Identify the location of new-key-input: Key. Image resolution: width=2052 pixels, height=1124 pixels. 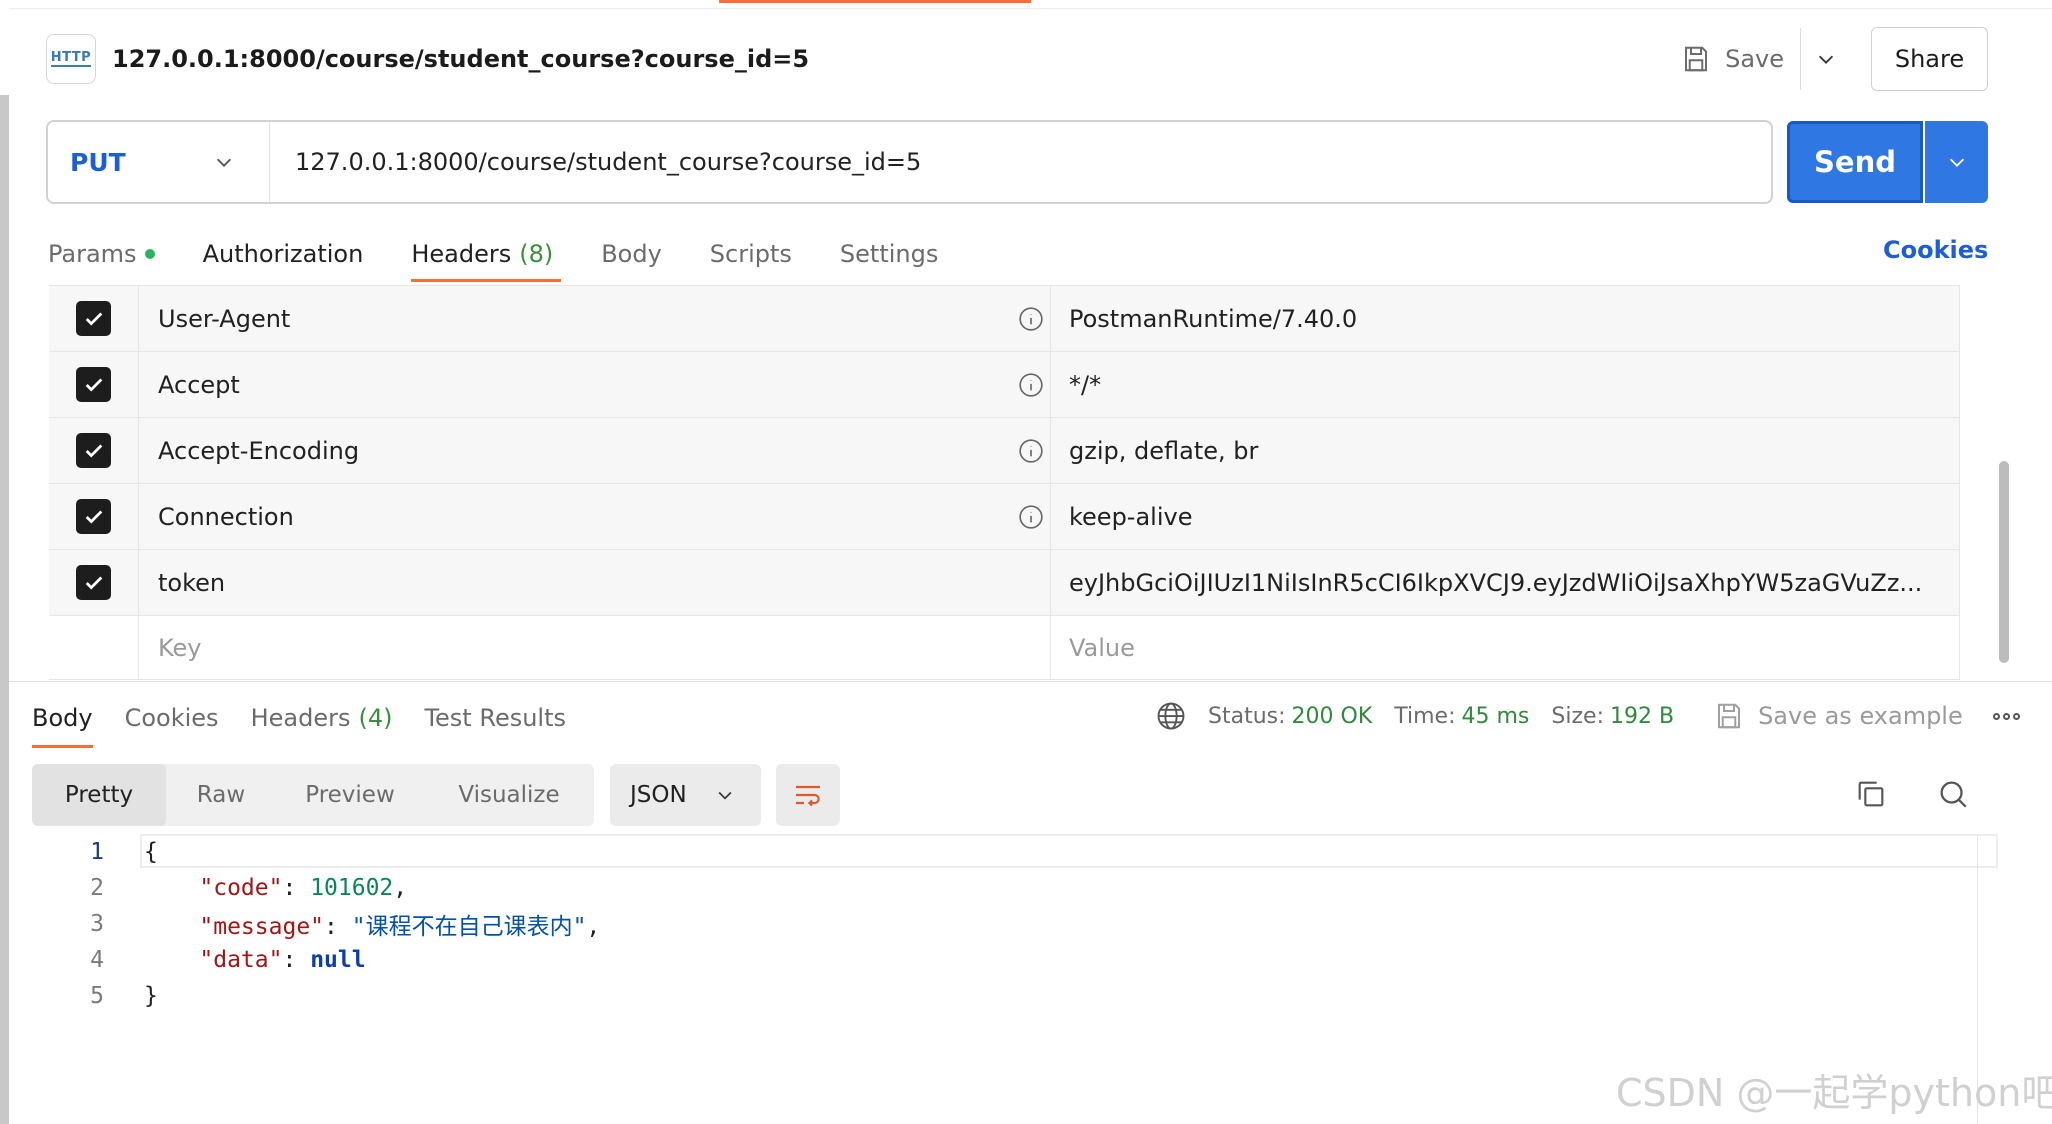
(595, 647).